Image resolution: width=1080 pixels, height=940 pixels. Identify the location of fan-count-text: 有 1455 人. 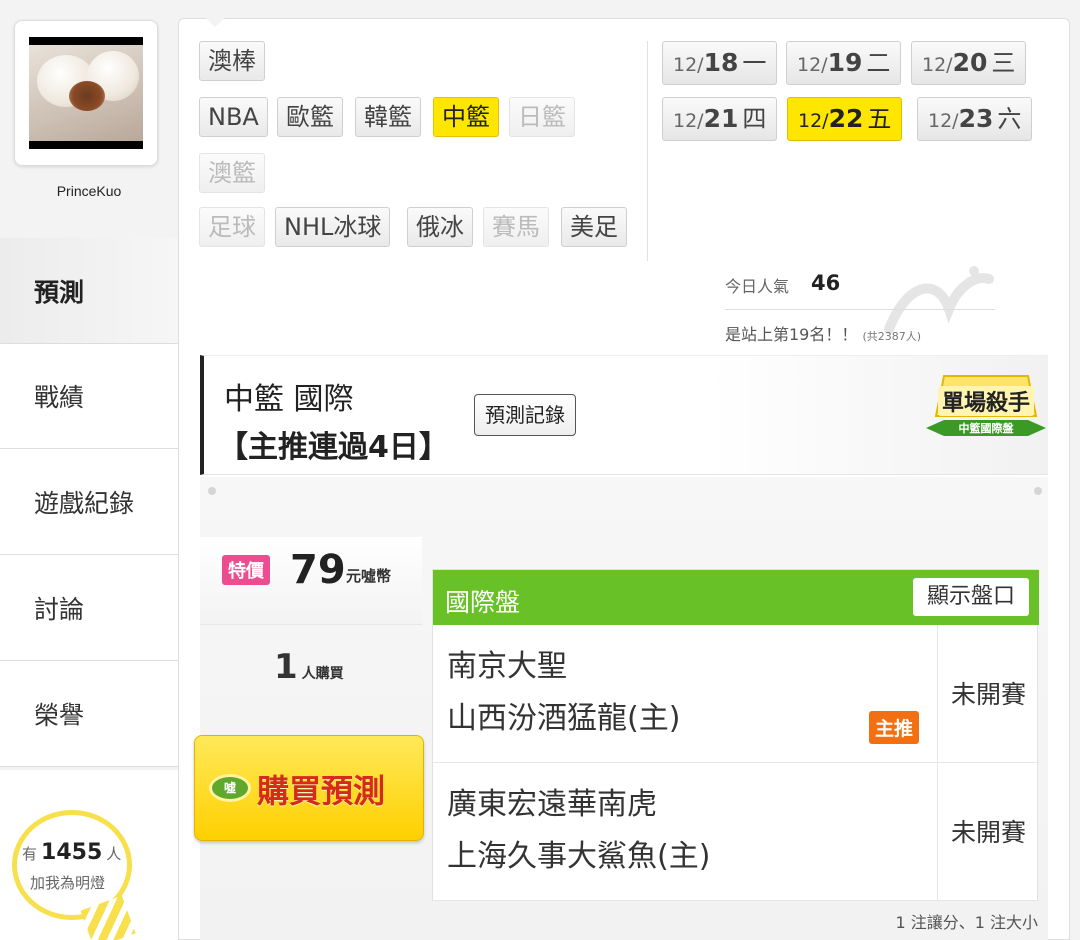
(72, 852).